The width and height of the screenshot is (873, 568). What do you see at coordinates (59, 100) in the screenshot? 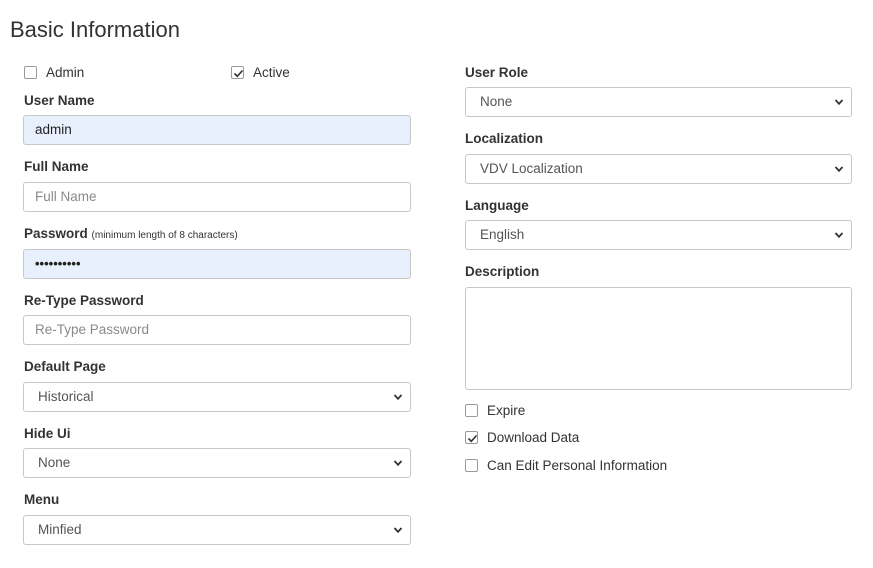
I see `user-name-label: User Name` at bounding box center [59, 100].